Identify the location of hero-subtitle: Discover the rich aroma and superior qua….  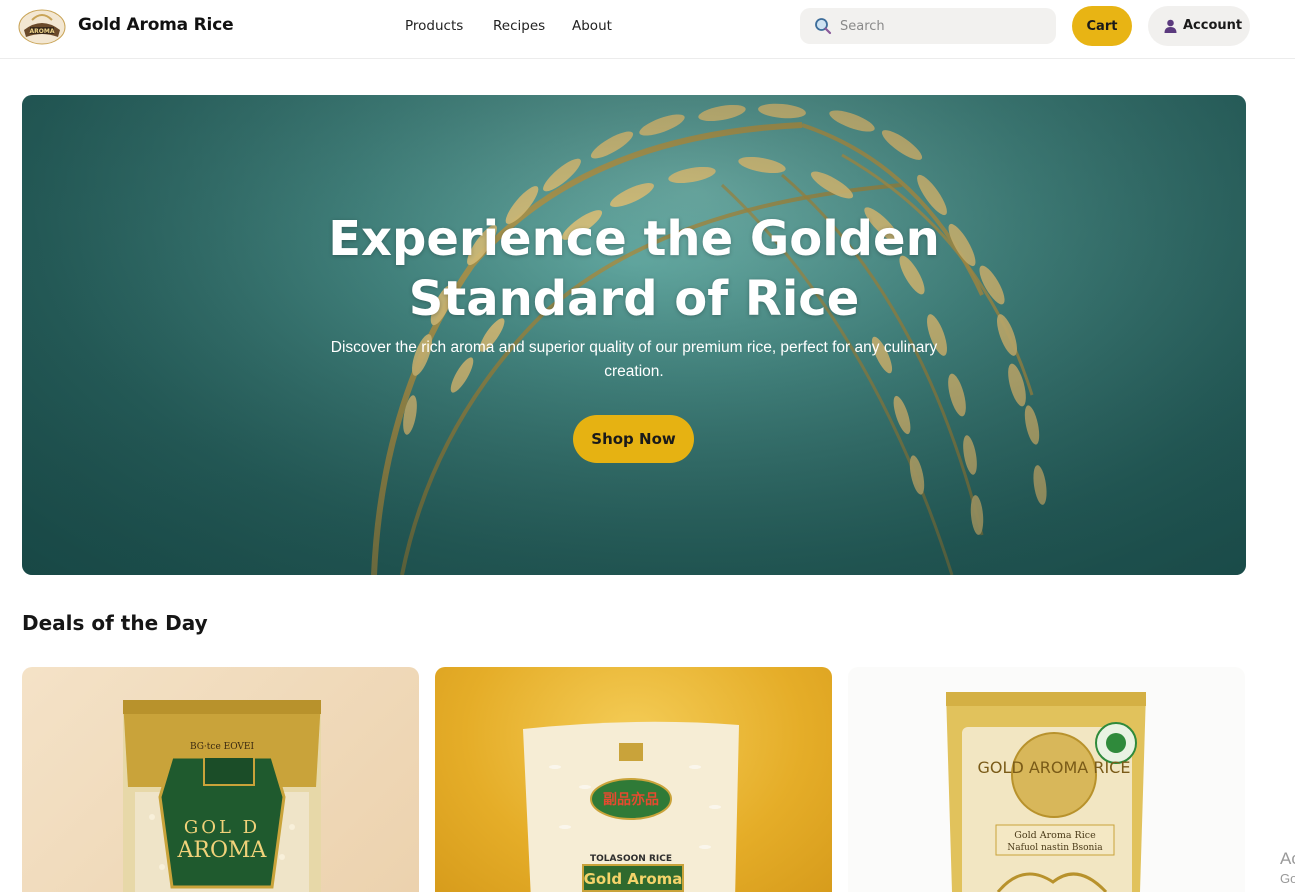
(634, 359).